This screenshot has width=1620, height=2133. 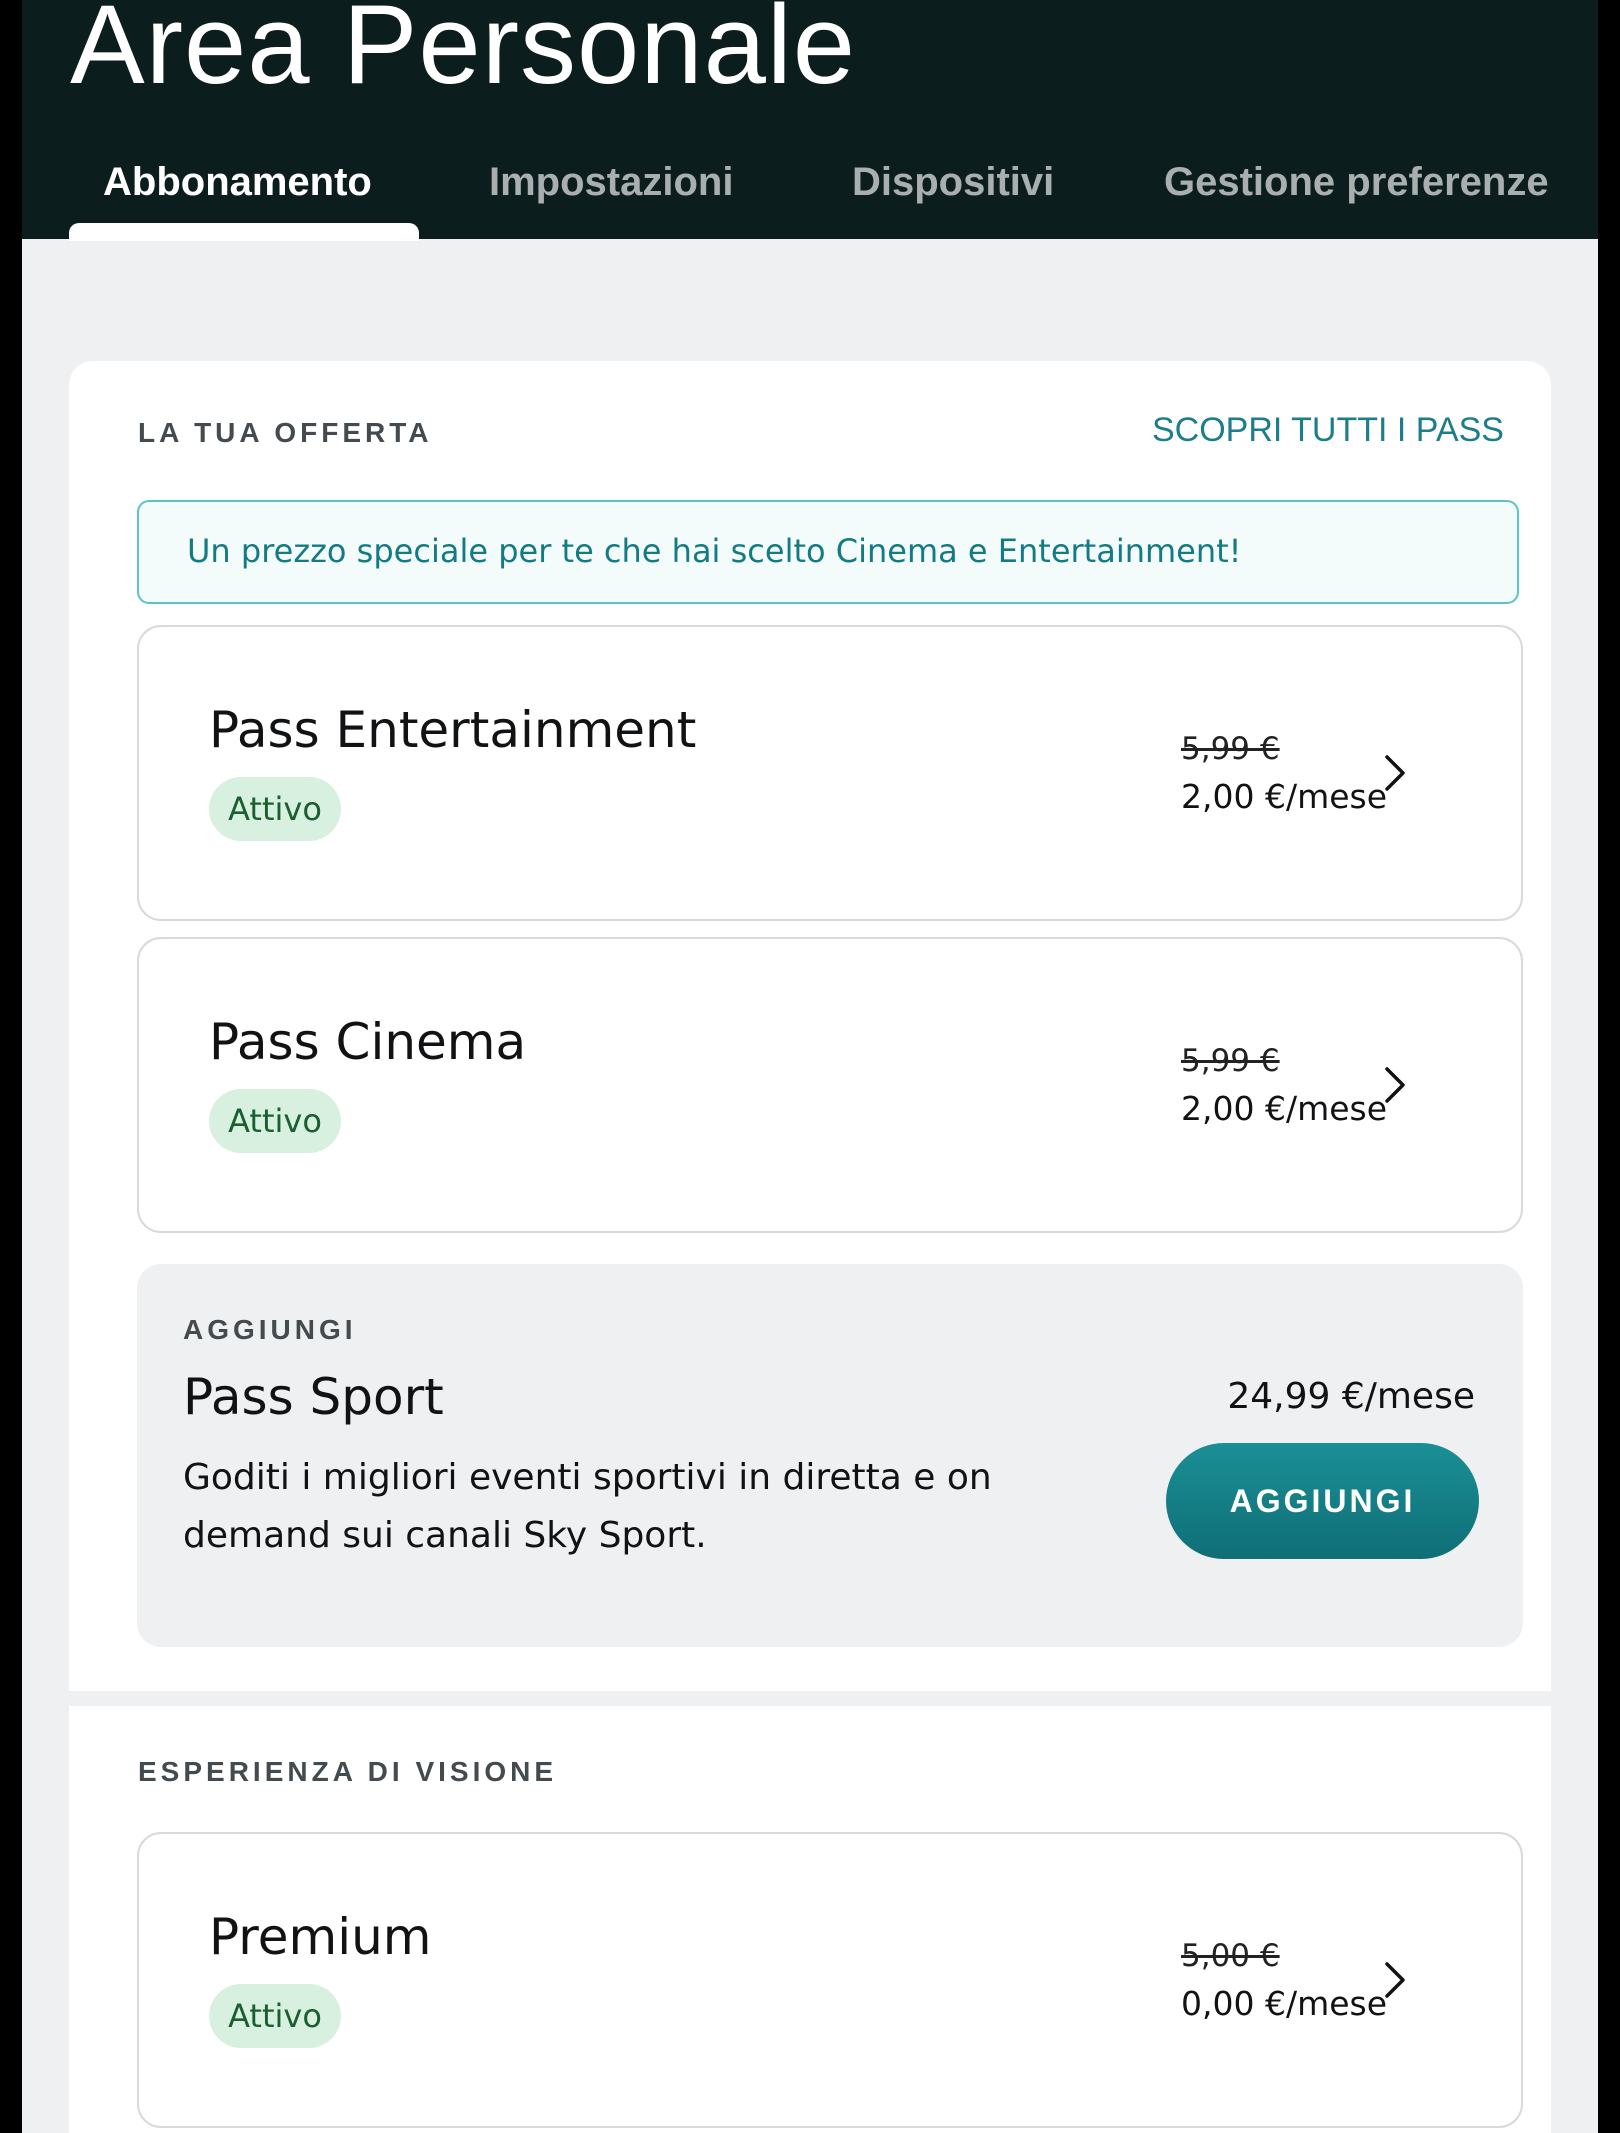 I want to click on tab-abbonamento: Abbonamento, so click(x=237, y=182).